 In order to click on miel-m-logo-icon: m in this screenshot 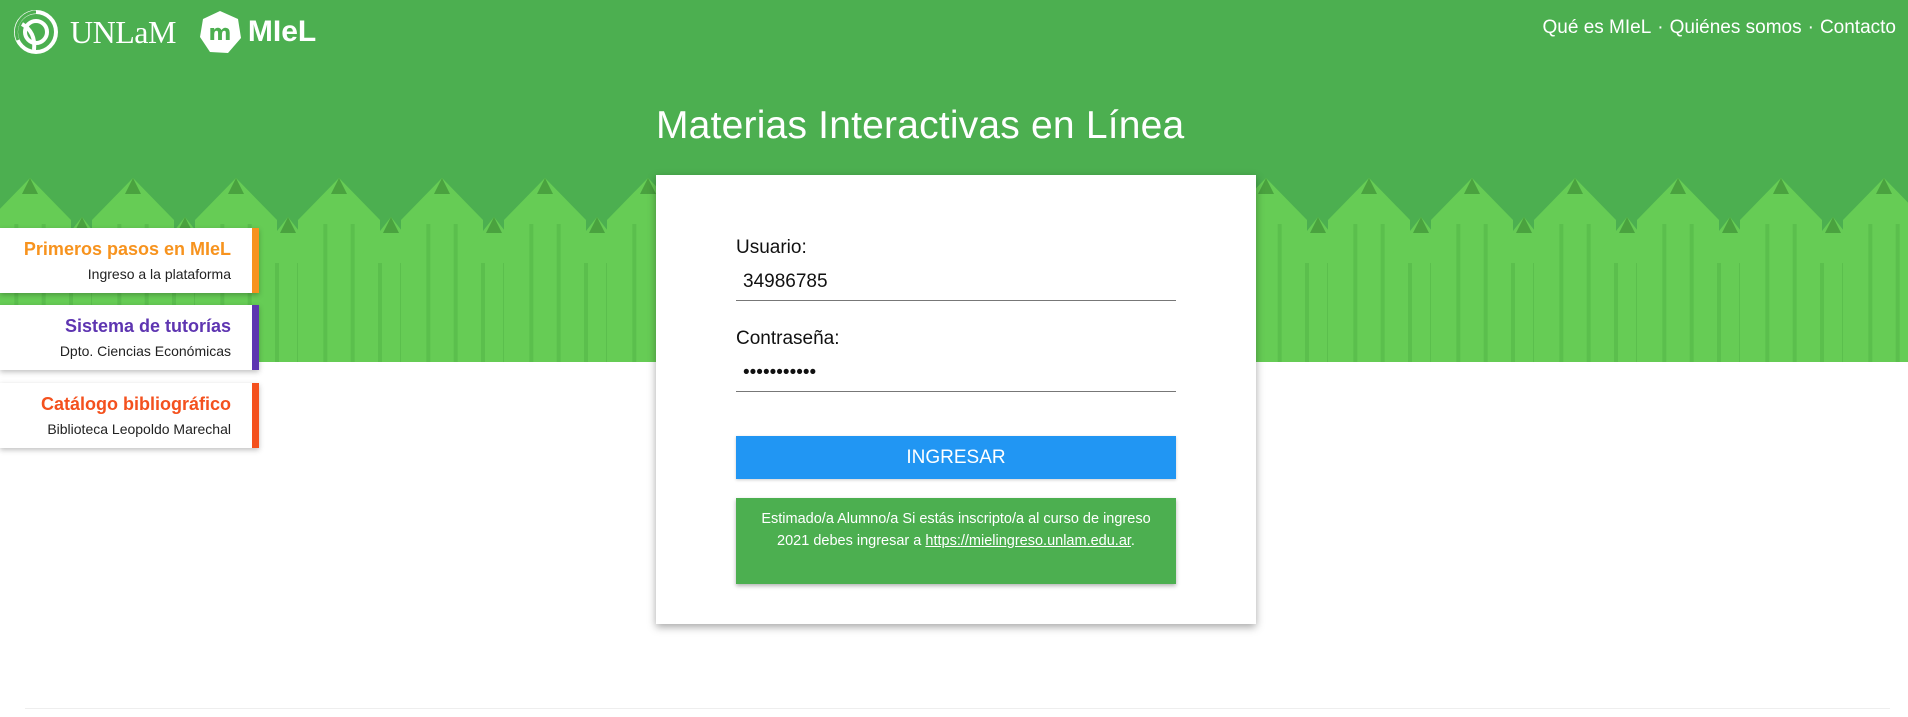, I will do `click(220, 32)`.